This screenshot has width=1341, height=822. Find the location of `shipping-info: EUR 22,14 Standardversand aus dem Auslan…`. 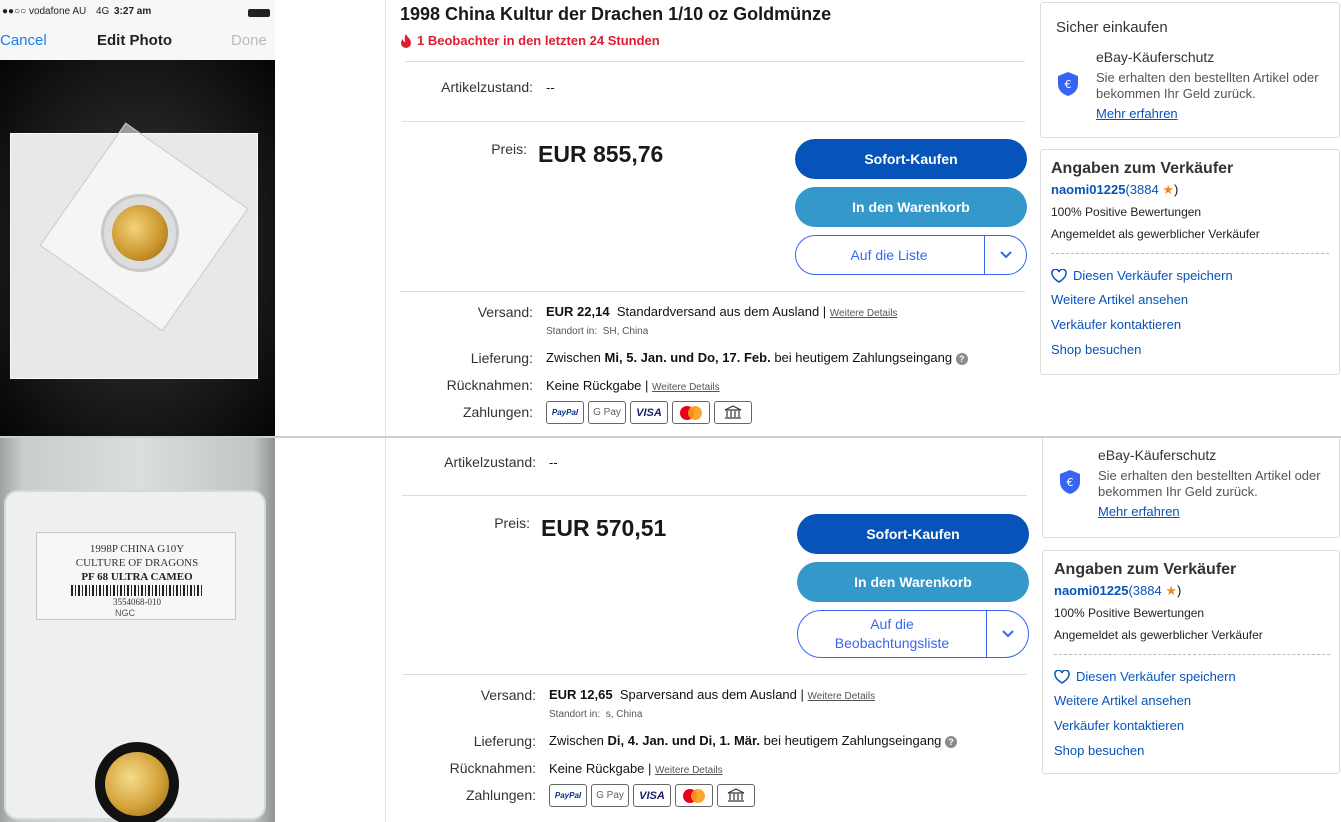

shipping-info: EUR 22,14 Standardversand aus dem Auslan… is located at coordinates (722, 311).